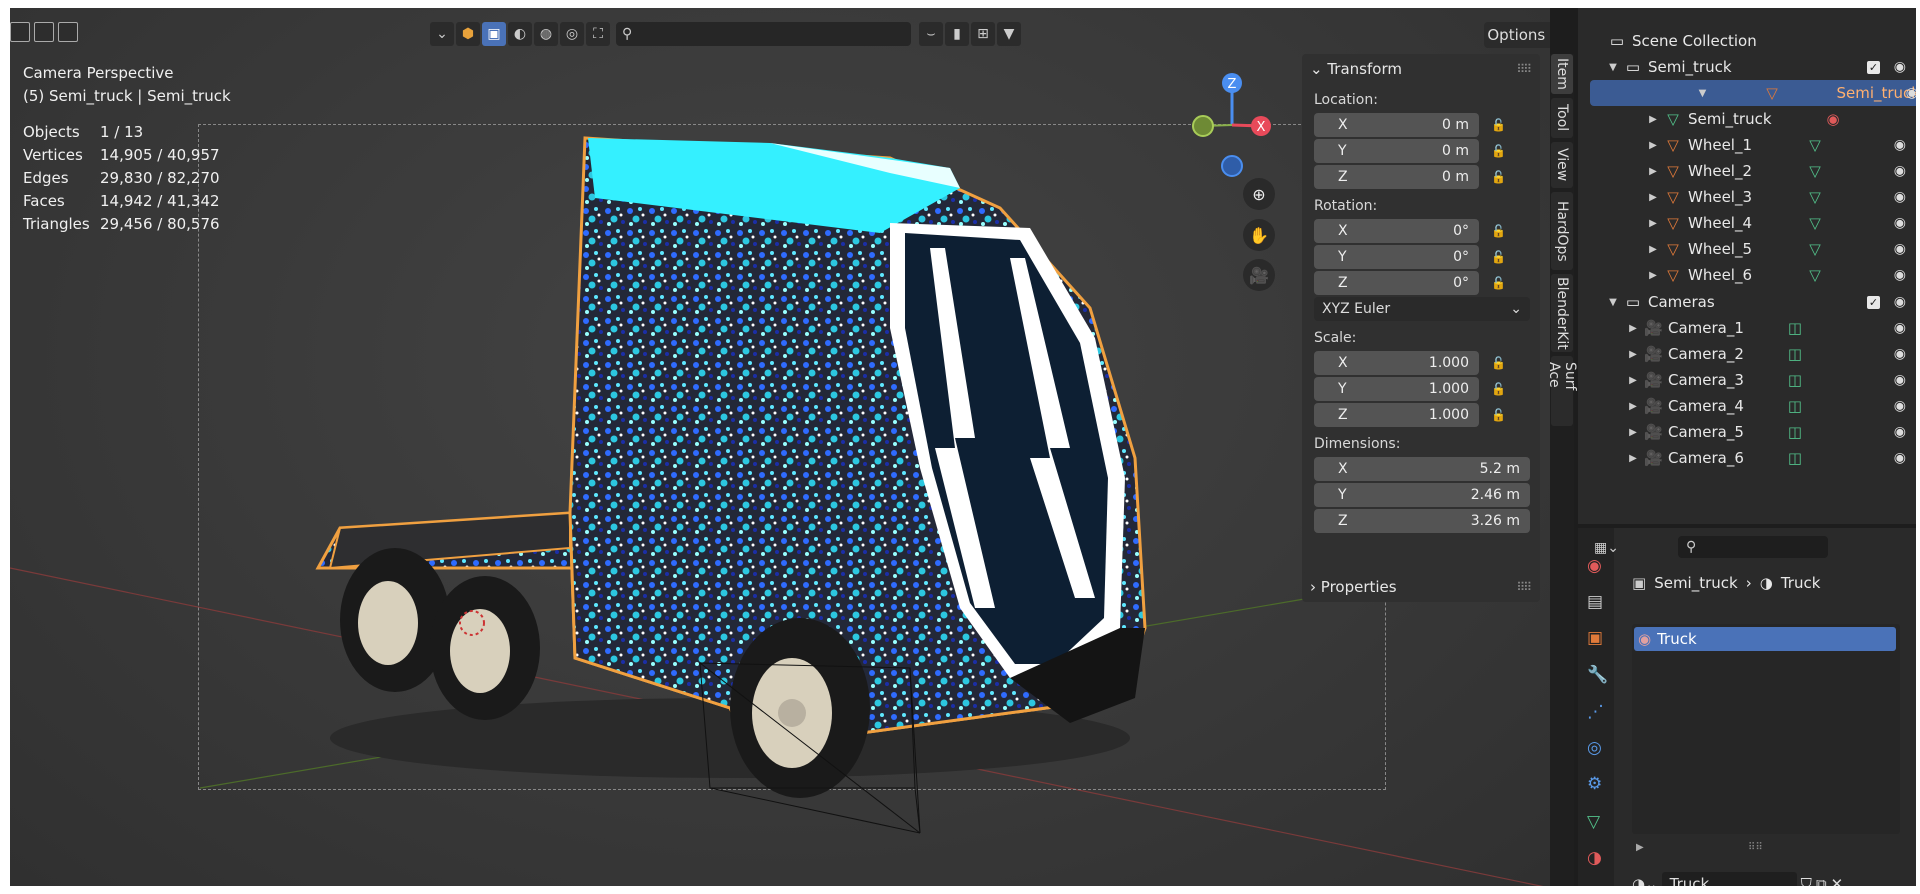 This screenshot has width=1920, height=894. Describe the element at coordinates (1595, 602) in the screenshot. I see `collection-tab-icon: ▤` at that location.